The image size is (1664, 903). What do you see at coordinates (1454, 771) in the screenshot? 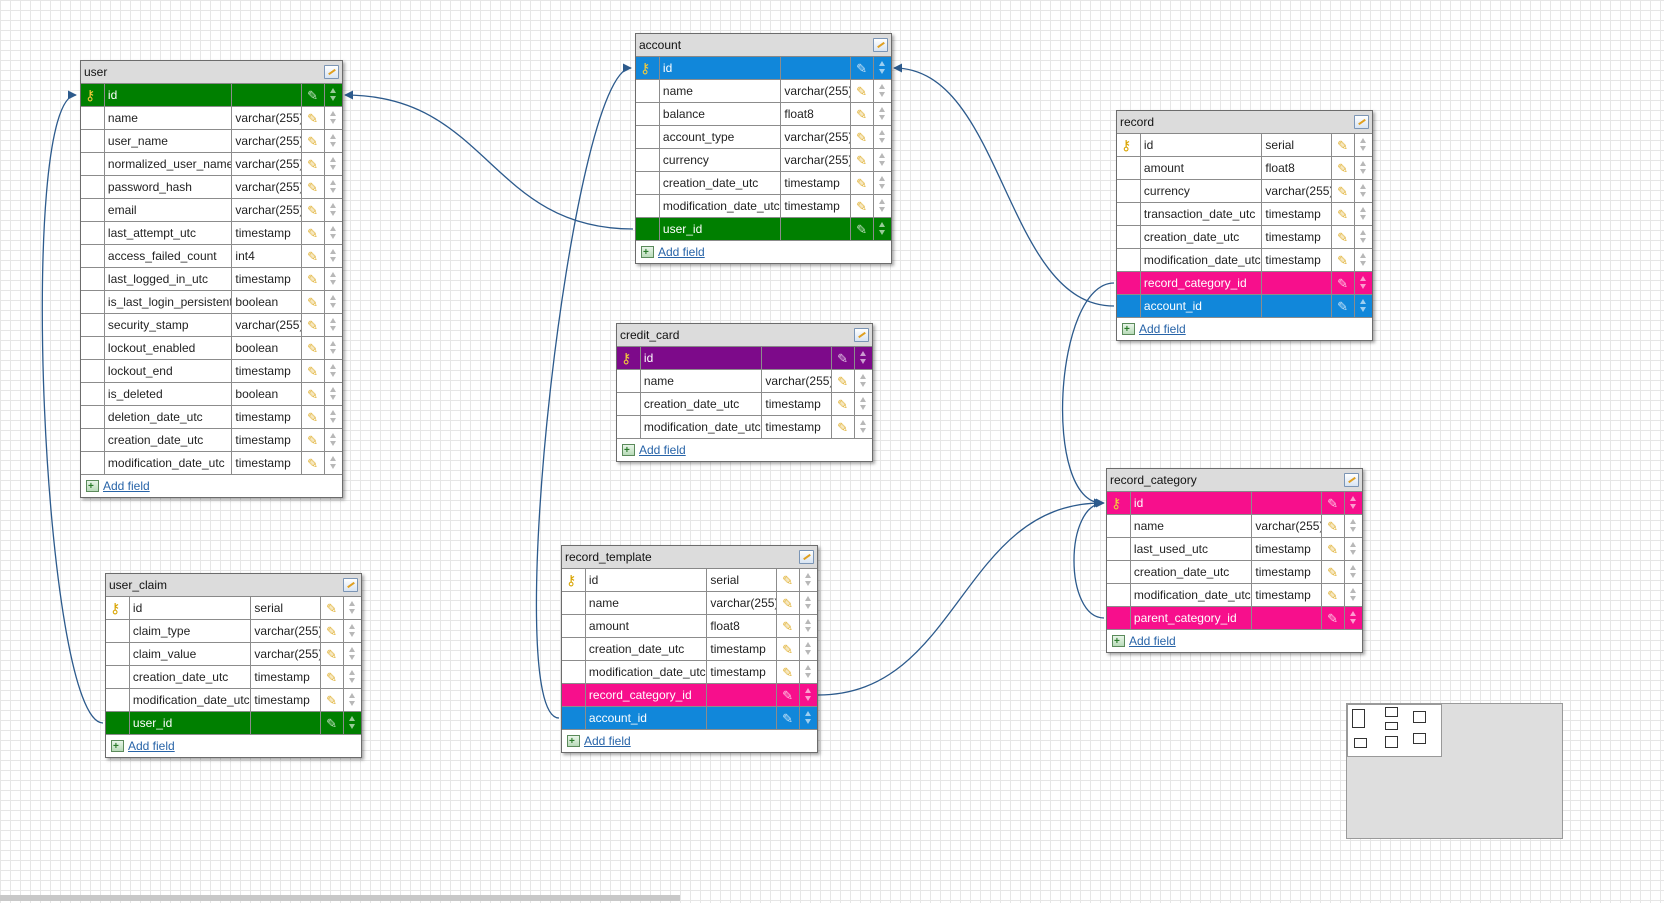
I see `minimap` at bounding box center [1454, 771].